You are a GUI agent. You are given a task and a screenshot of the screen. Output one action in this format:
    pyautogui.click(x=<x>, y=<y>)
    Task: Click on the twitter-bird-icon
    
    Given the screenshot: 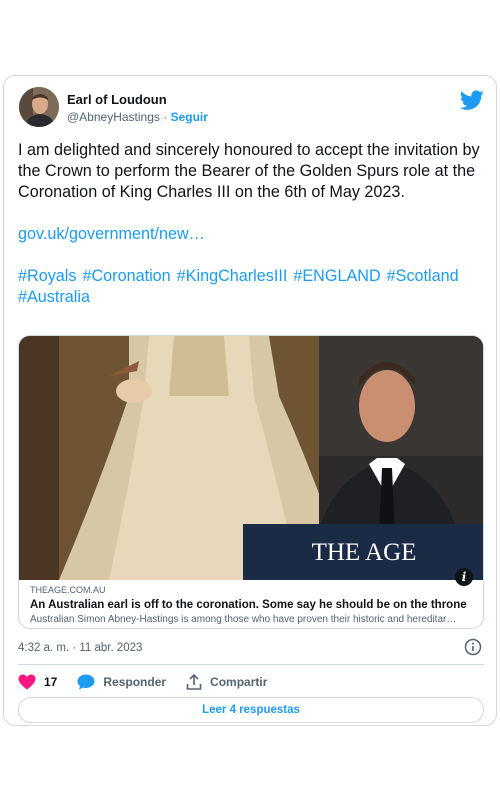 What is the action you would take?
    pyautogui.click(x=472, y=100)
    